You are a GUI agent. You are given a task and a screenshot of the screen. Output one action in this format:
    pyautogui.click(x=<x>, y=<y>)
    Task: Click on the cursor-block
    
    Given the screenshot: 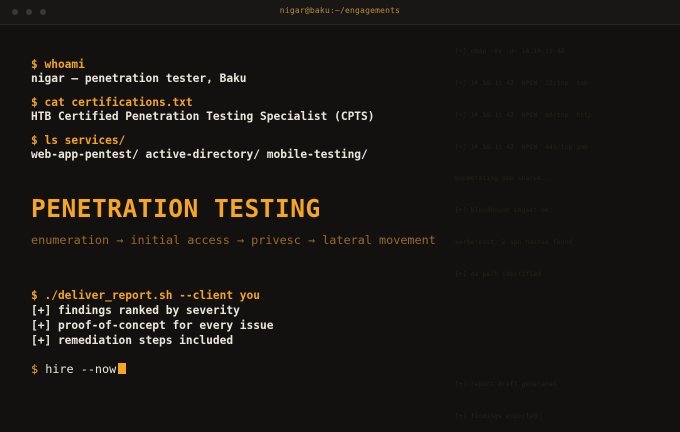 What is the action you would take?
    pyautogui.click(x=122, y=368)
    